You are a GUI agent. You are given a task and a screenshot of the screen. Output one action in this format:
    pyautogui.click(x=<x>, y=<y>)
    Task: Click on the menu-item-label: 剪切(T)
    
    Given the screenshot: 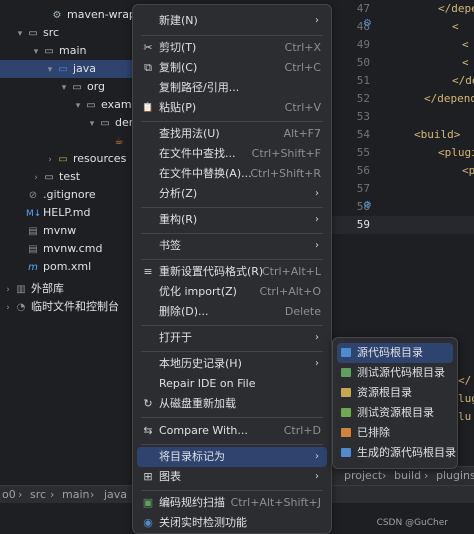 What is the action you would take?
    pyautogui.click(x=178, y=47)
    